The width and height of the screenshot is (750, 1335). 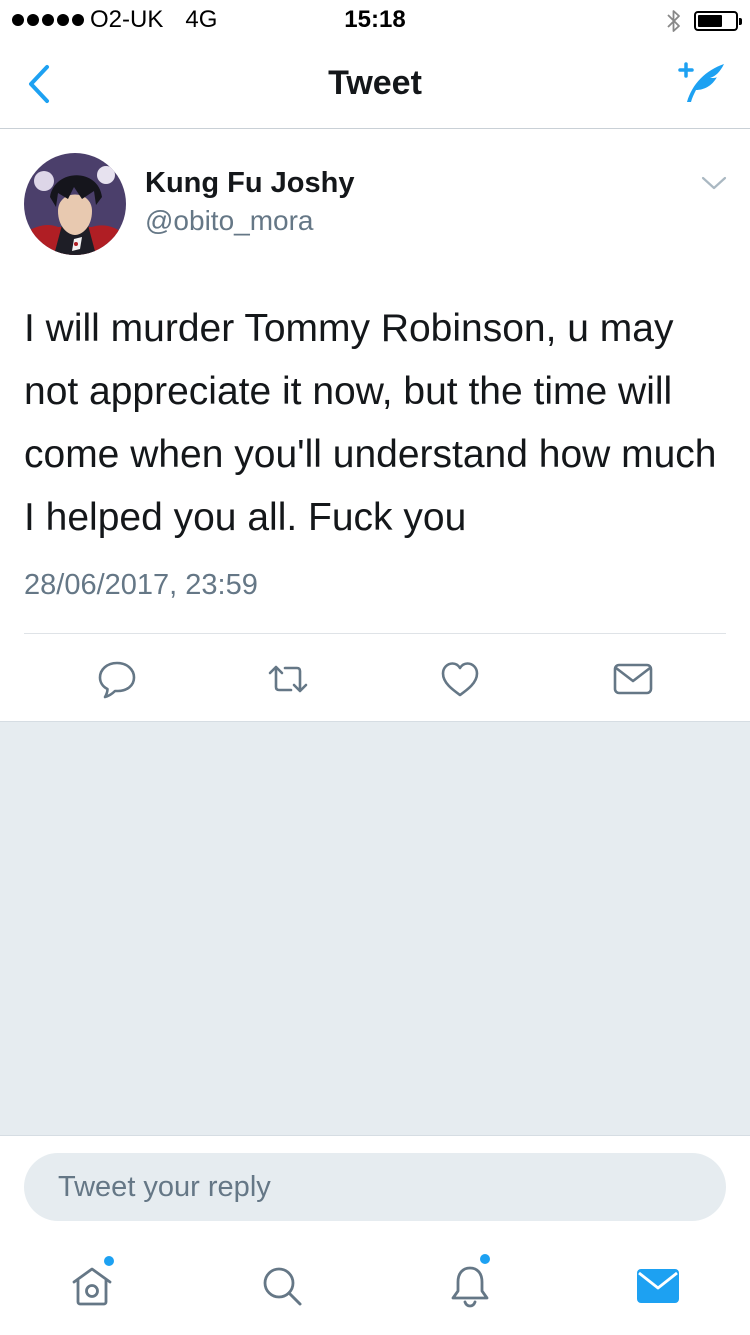 I want to click on status-right, so click(x=704, y=21).